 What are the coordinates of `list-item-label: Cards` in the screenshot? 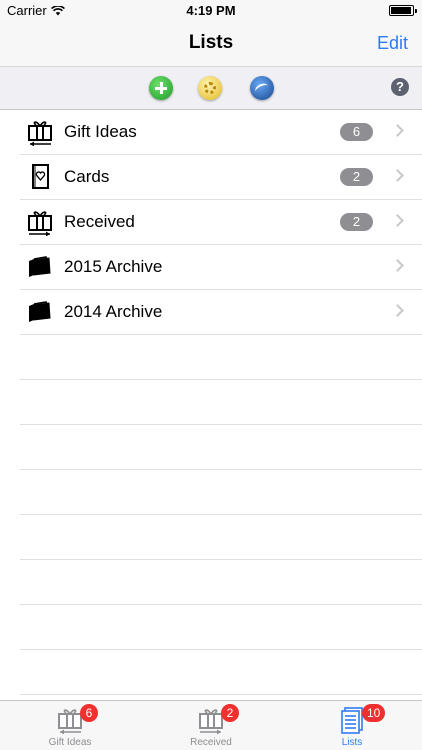 It's located at (87, 176).